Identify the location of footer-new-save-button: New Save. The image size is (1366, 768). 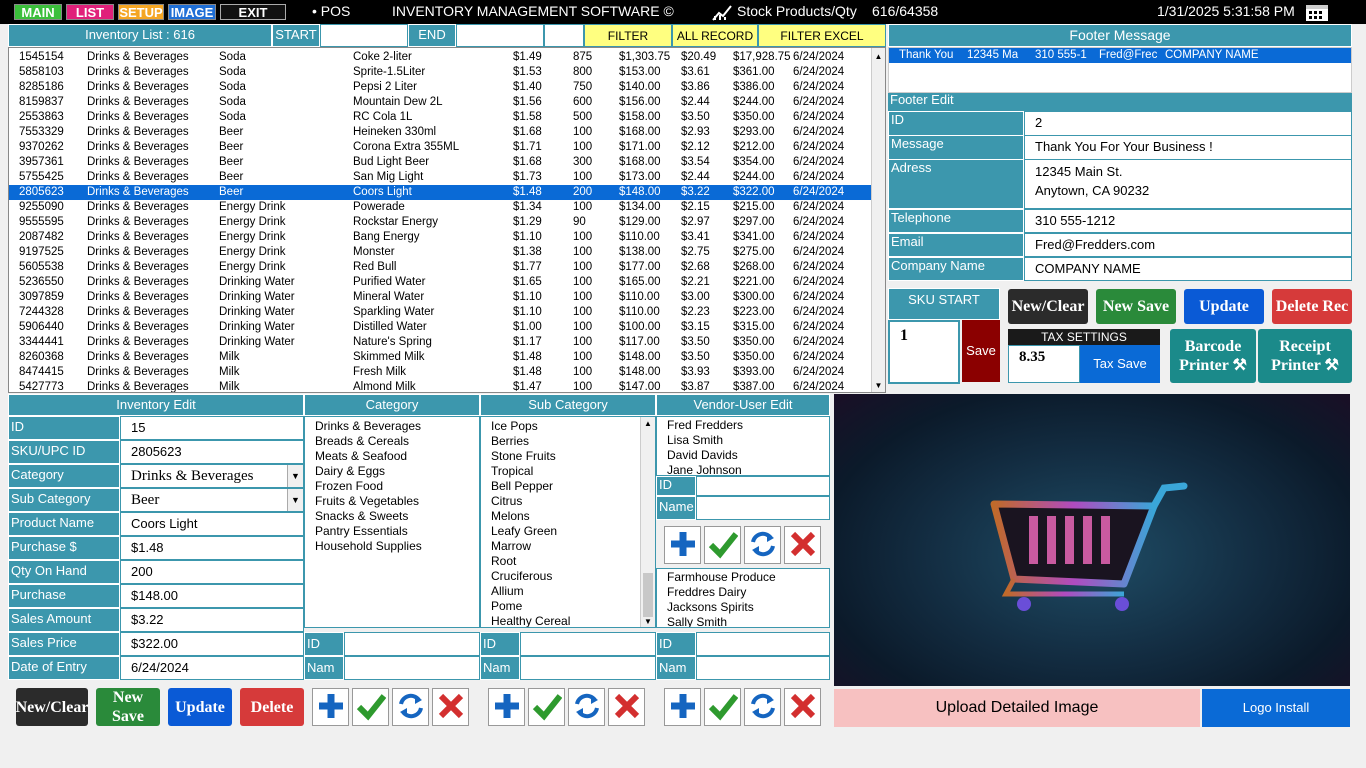
(1136, 306).